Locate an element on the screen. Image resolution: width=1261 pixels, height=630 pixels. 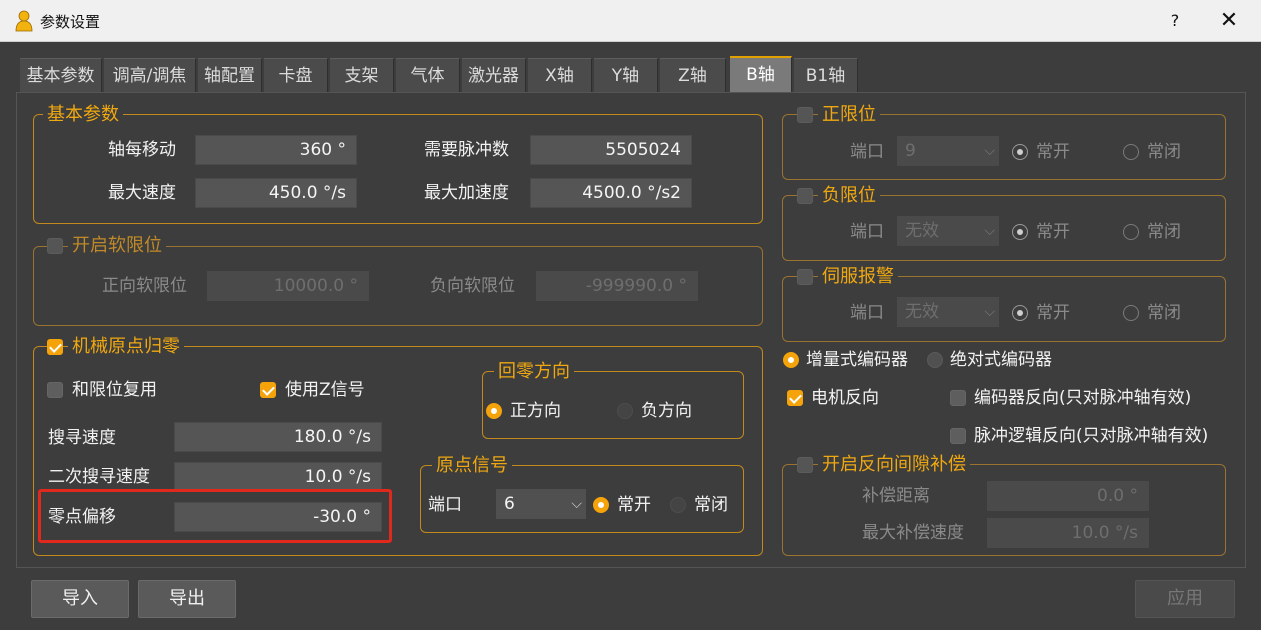
positive-limit-normally-open-label: 常开 is located at coordinates (1053, 152).